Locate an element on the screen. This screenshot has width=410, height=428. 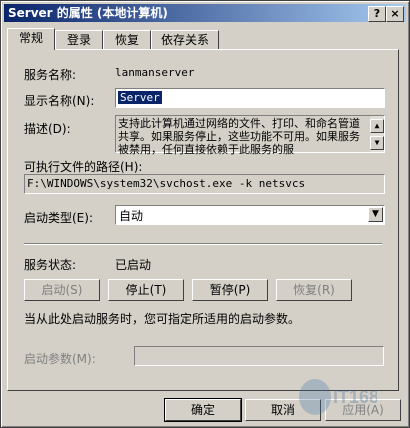
close-button: × is located at coordinates (395, 14).